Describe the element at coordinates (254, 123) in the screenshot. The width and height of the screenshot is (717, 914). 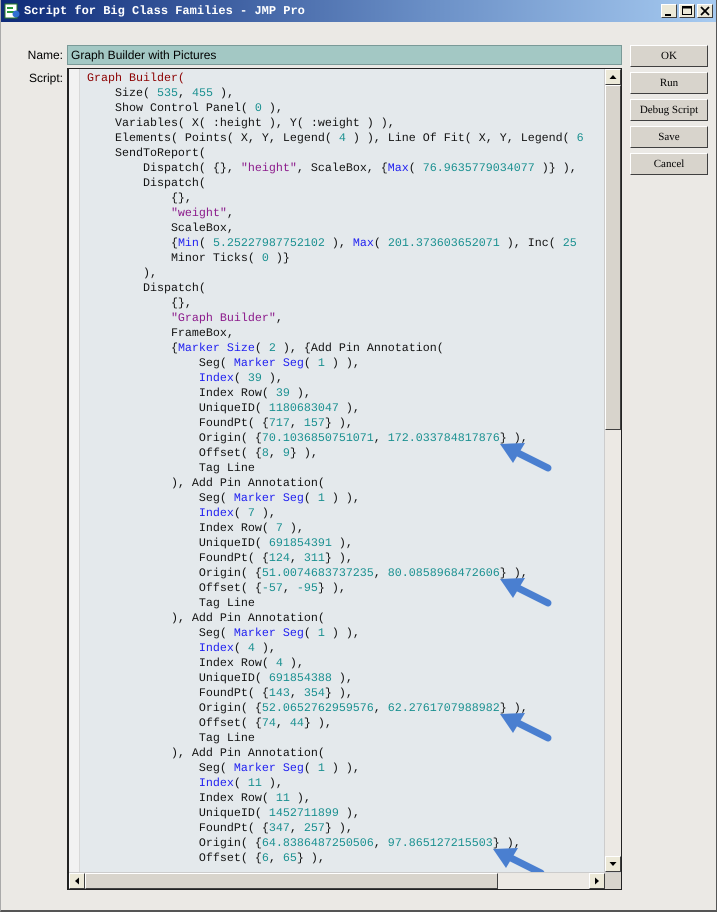
I see `code-line: Variables( X( :height ), Y( :weight ) ),` at that location.